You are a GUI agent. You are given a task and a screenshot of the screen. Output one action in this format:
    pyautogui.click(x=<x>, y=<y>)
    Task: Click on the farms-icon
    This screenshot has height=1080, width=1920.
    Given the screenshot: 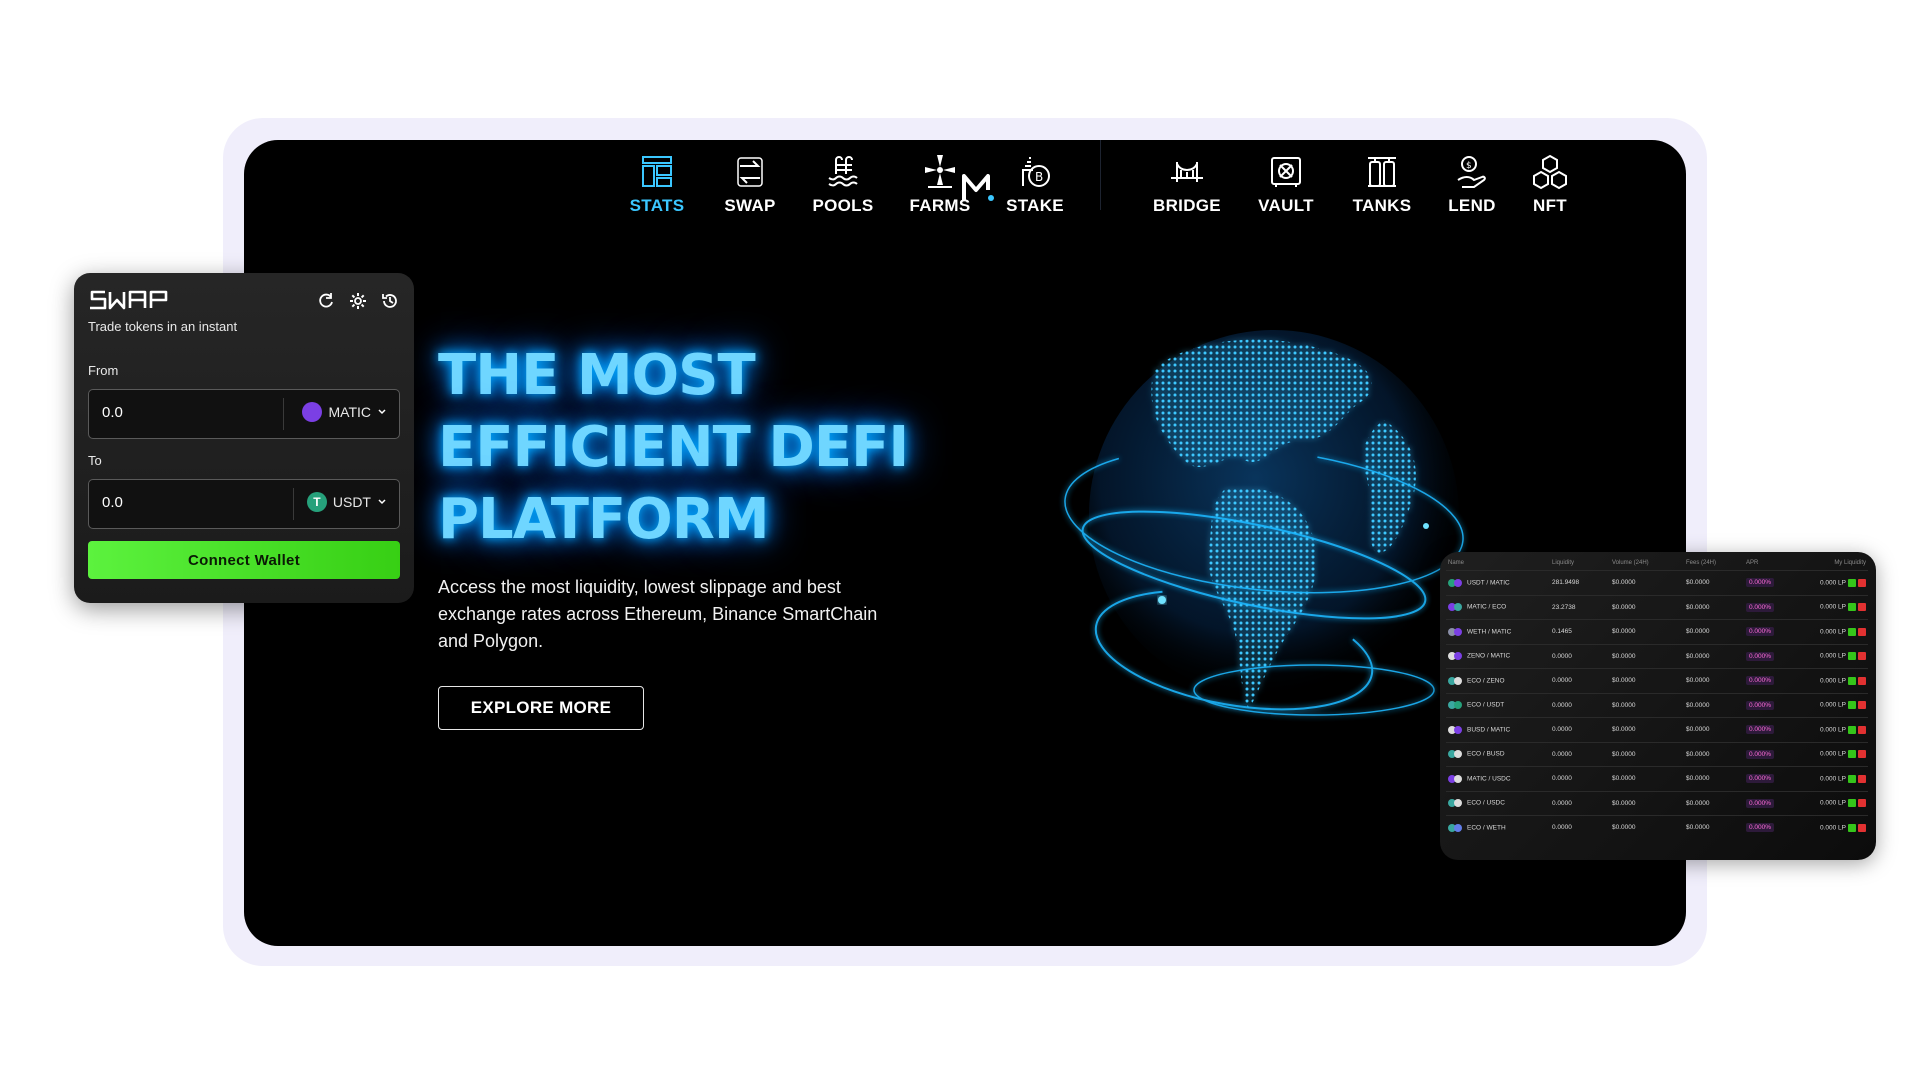 What is the action you would take?
    pyautogui.click(x=940, y=172)
    